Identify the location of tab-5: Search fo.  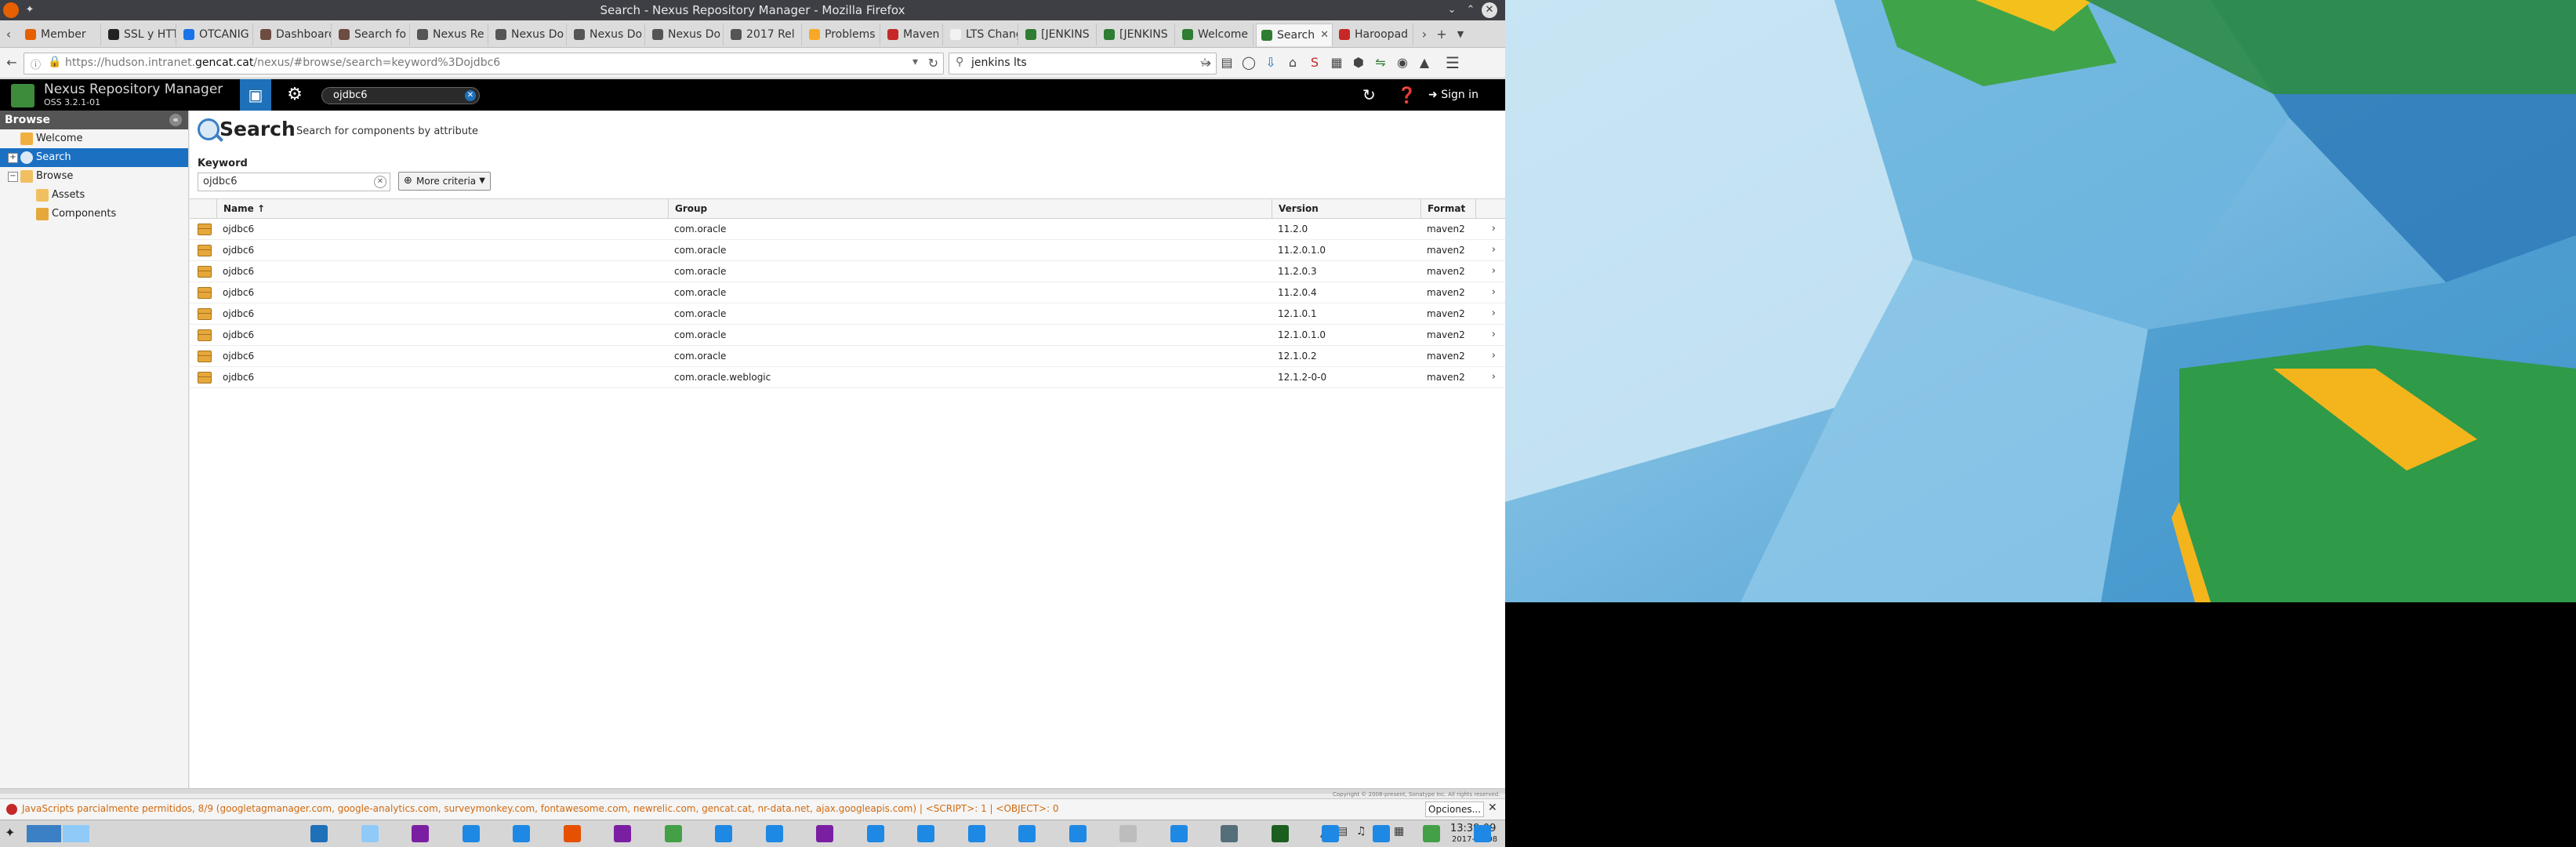
(372, 34).